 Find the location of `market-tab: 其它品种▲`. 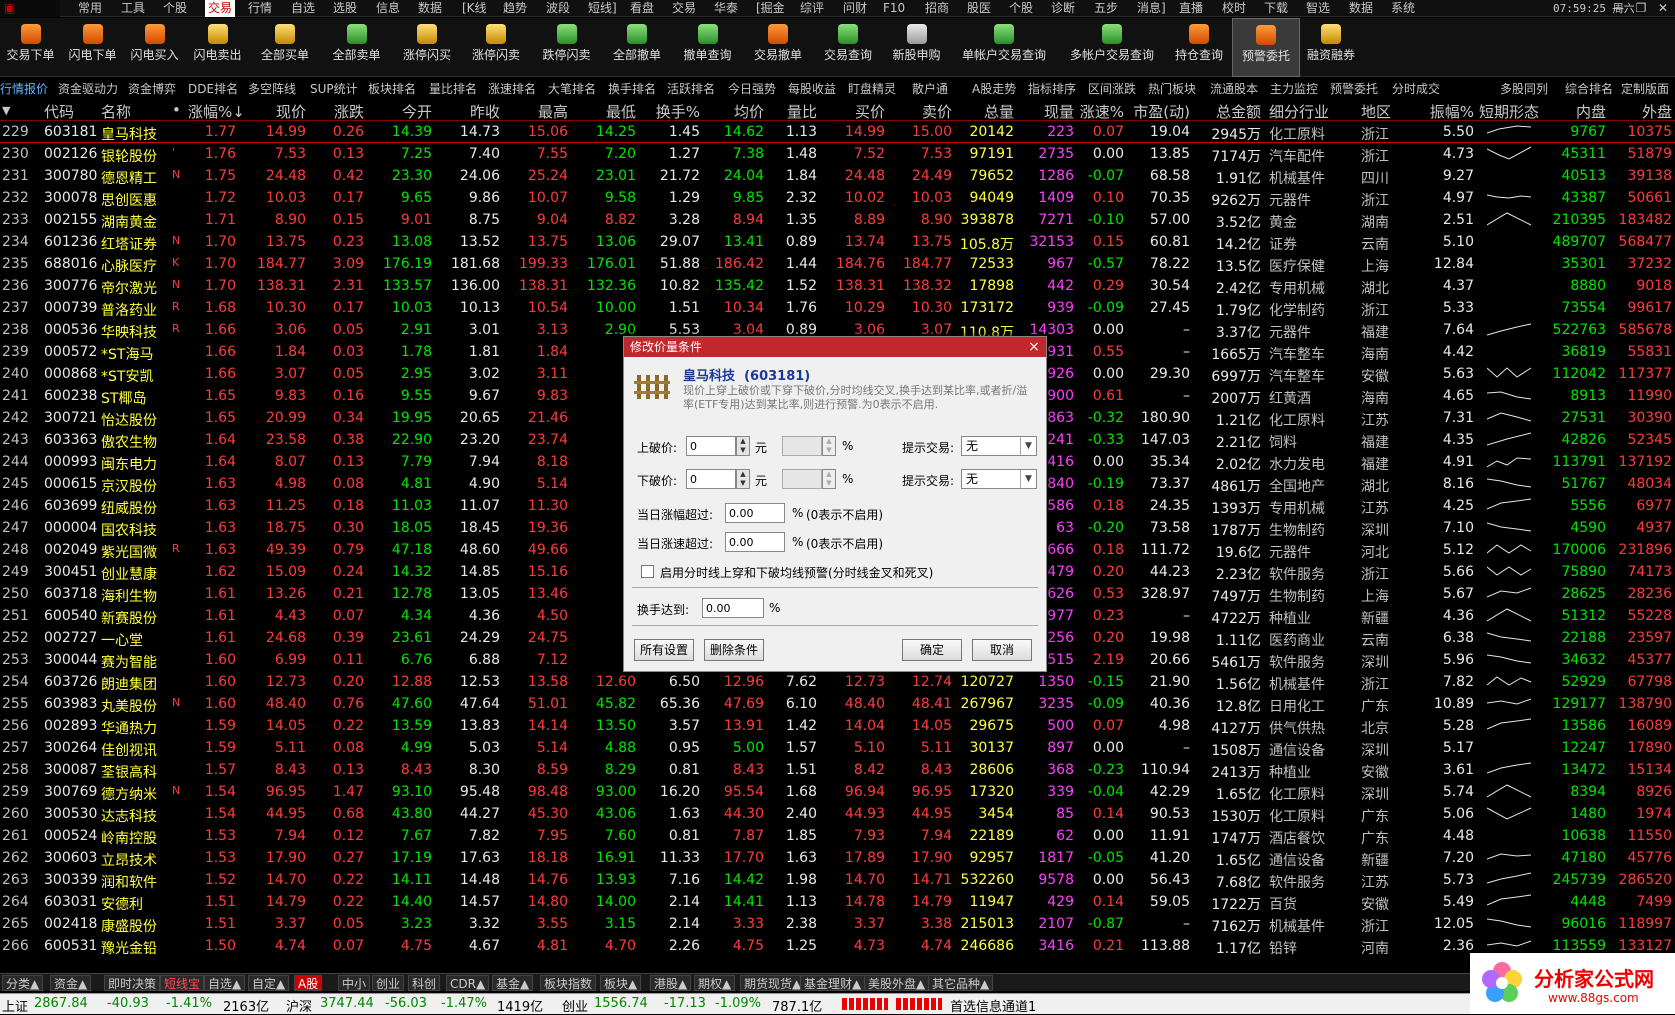

market-tab: 其它品种▲ is located at coordinates (961, 983).